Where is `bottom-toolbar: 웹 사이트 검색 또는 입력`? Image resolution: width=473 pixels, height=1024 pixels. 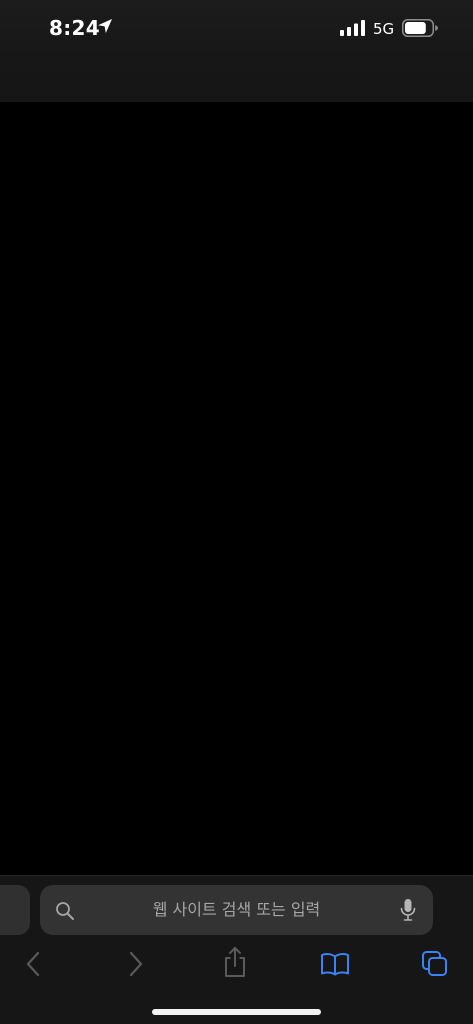 bottom-toolbar: 웹 사이트 검색 또는 입력 is located at coordinates (236, 949).